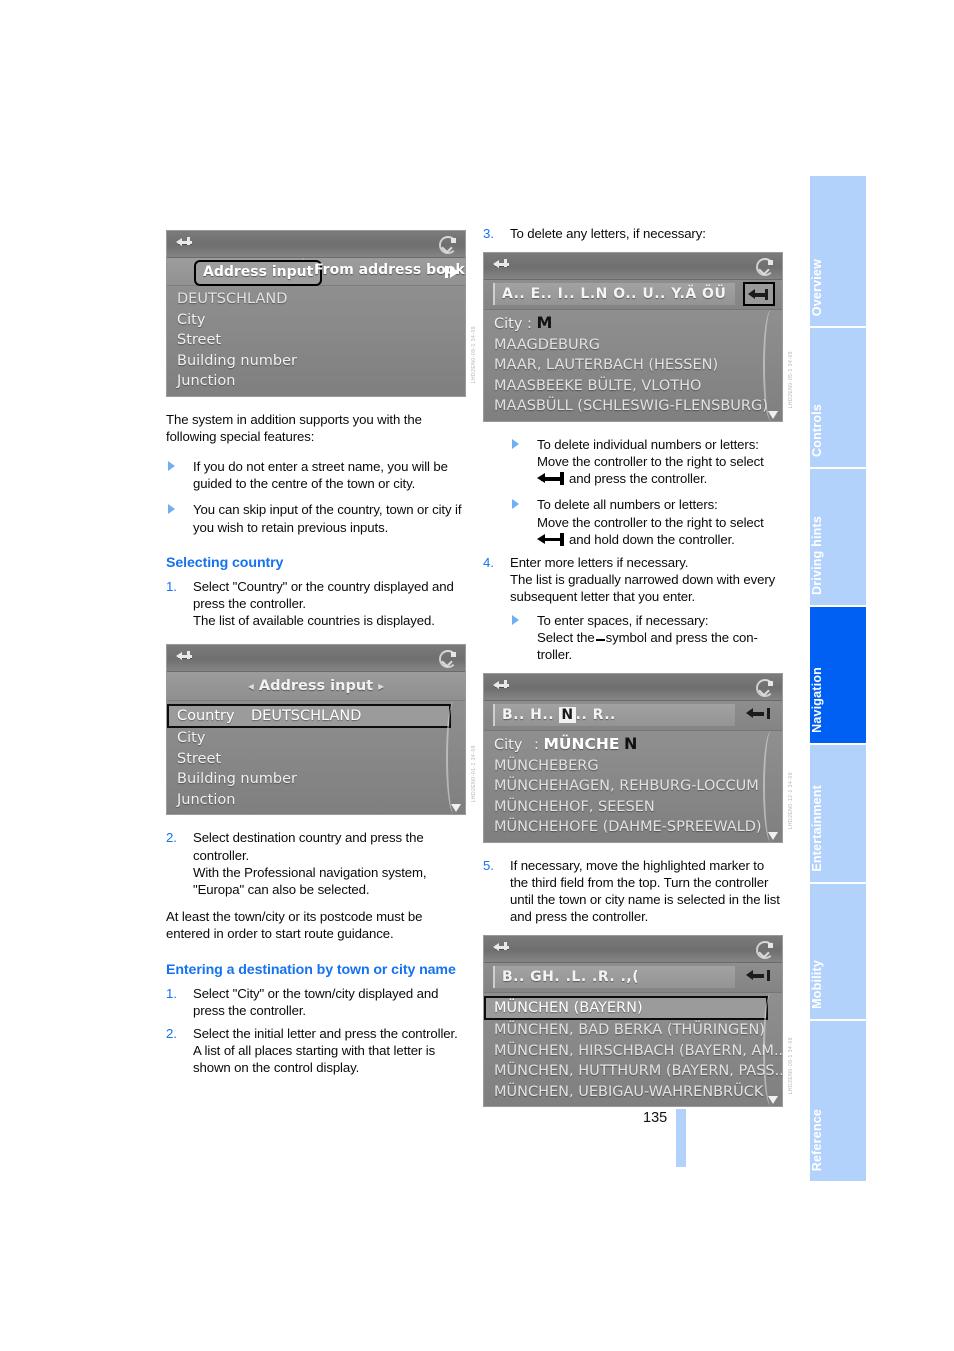  What do you see at coordinates (817, 1139) in the screenshot?
I see `sidebar-item-label: Reference` at bounding box center [817, 1139].